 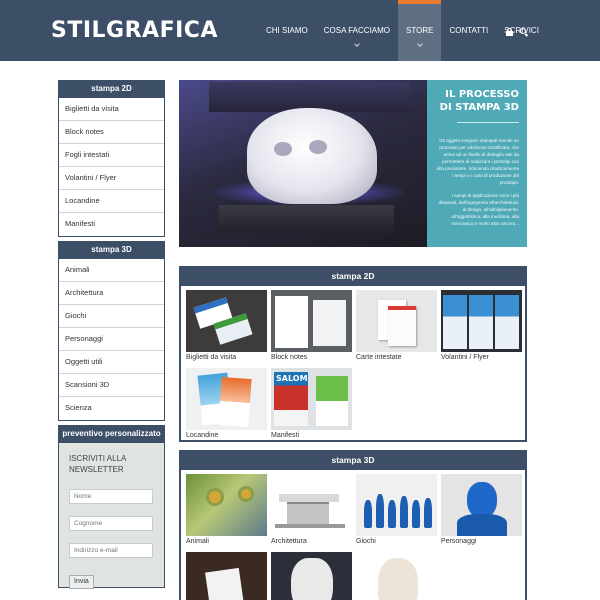 What do you see at coordinates (226, 505) in the screenshot?
I see `chameleon-image` at bounding box center [226, 505].